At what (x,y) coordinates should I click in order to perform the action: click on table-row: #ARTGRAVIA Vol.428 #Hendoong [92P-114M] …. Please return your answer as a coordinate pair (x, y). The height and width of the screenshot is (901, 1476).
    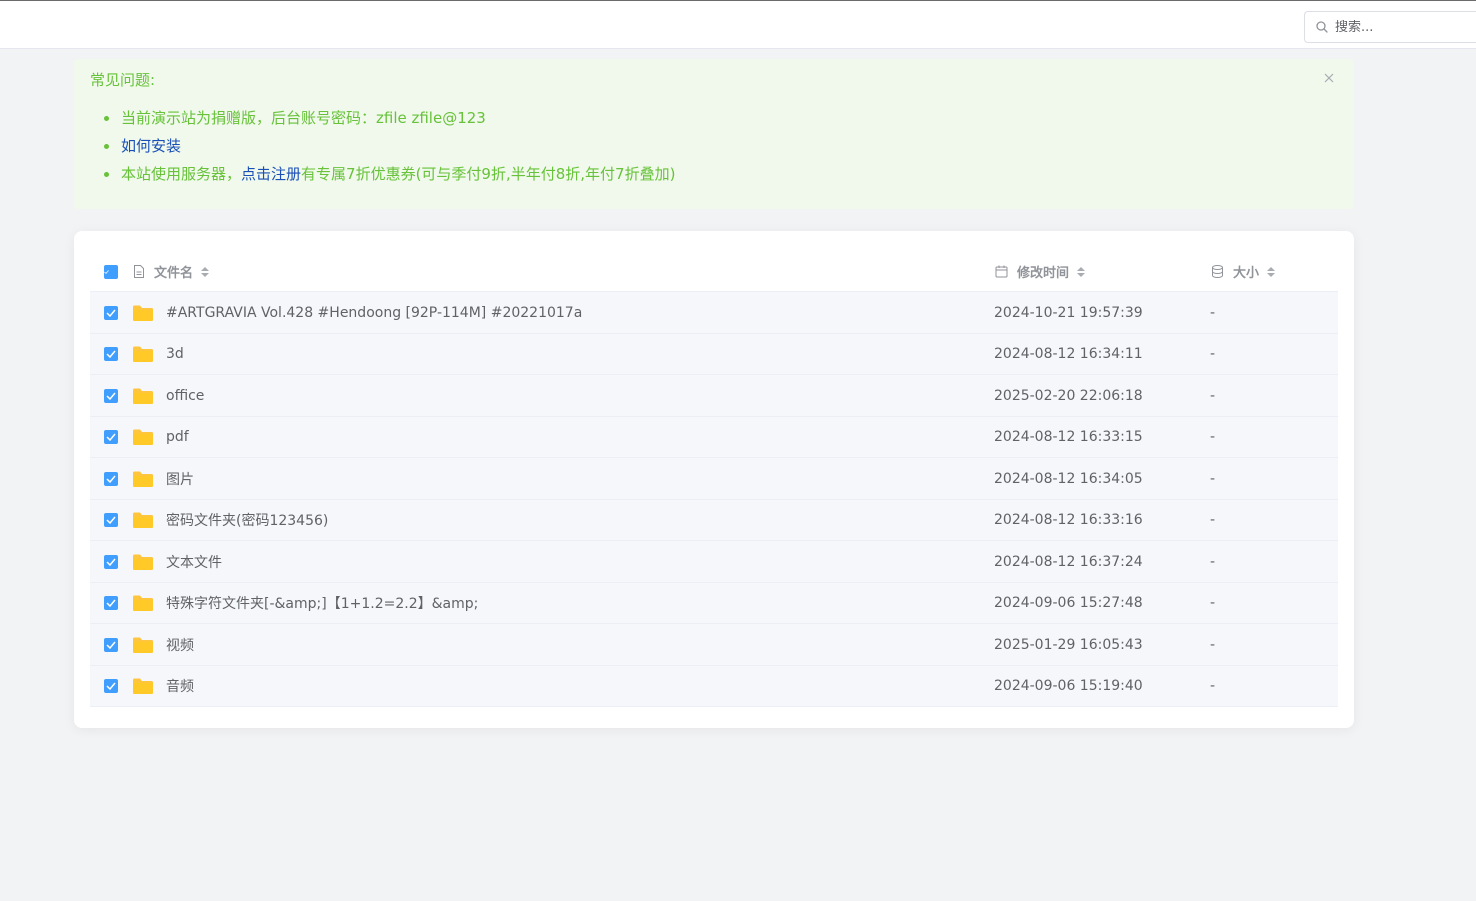
    Looking at the image, I should click on (714, 313).